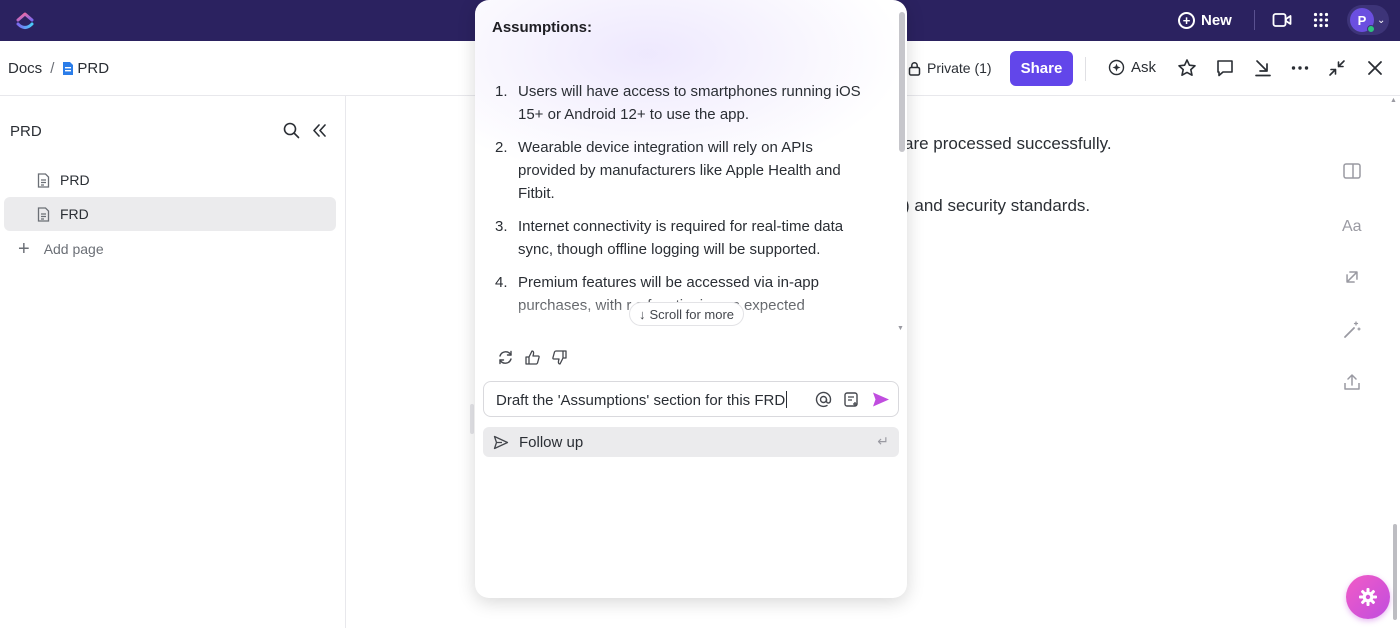  Describe the element at coordinates (881, 399) in the screenshot. I see `send-icon` at that location.